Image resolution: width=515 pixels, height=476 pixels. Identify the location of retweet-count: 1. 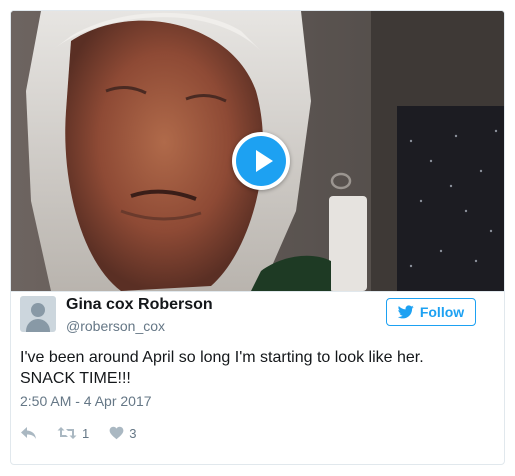
(86, 433).